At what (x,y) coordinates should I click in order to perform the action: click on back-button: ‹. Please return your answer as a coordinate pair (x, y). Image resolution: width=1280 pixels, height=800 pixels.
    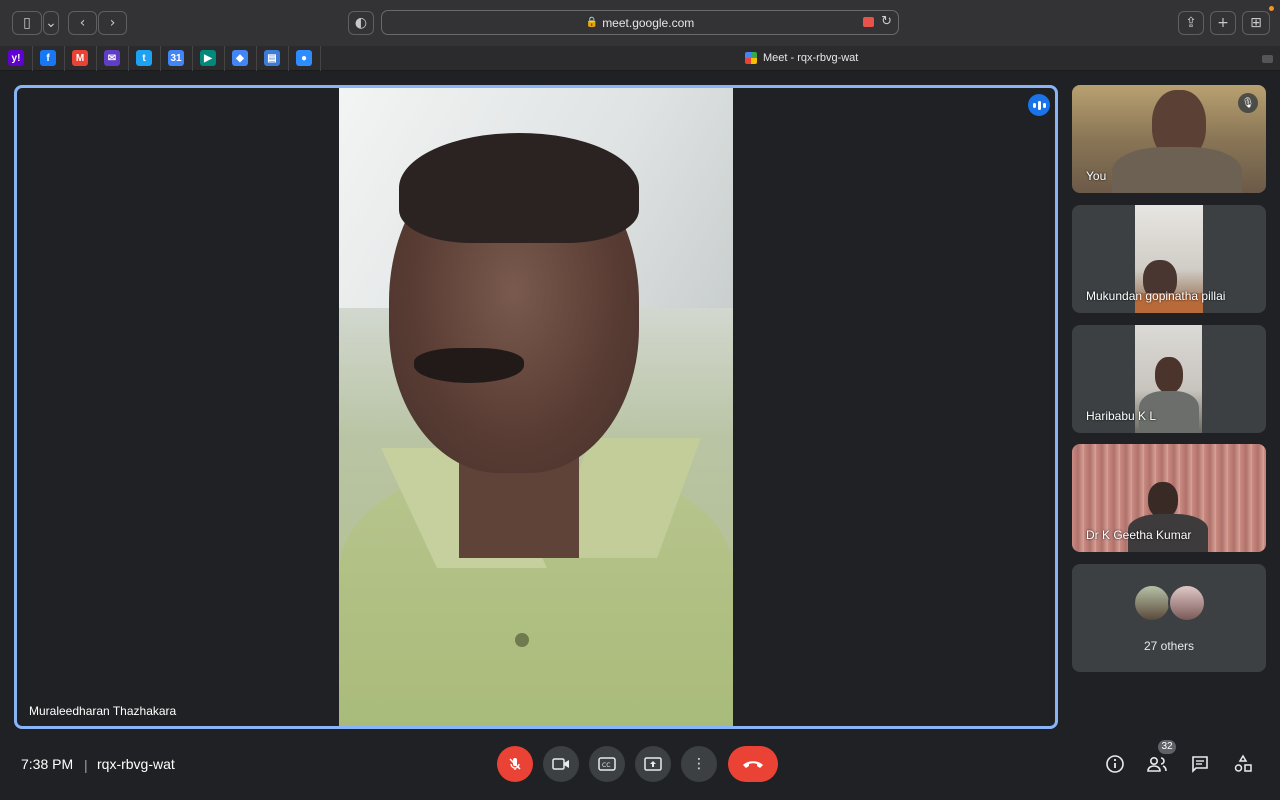
    Looking at the image, I should click on (82, 23).